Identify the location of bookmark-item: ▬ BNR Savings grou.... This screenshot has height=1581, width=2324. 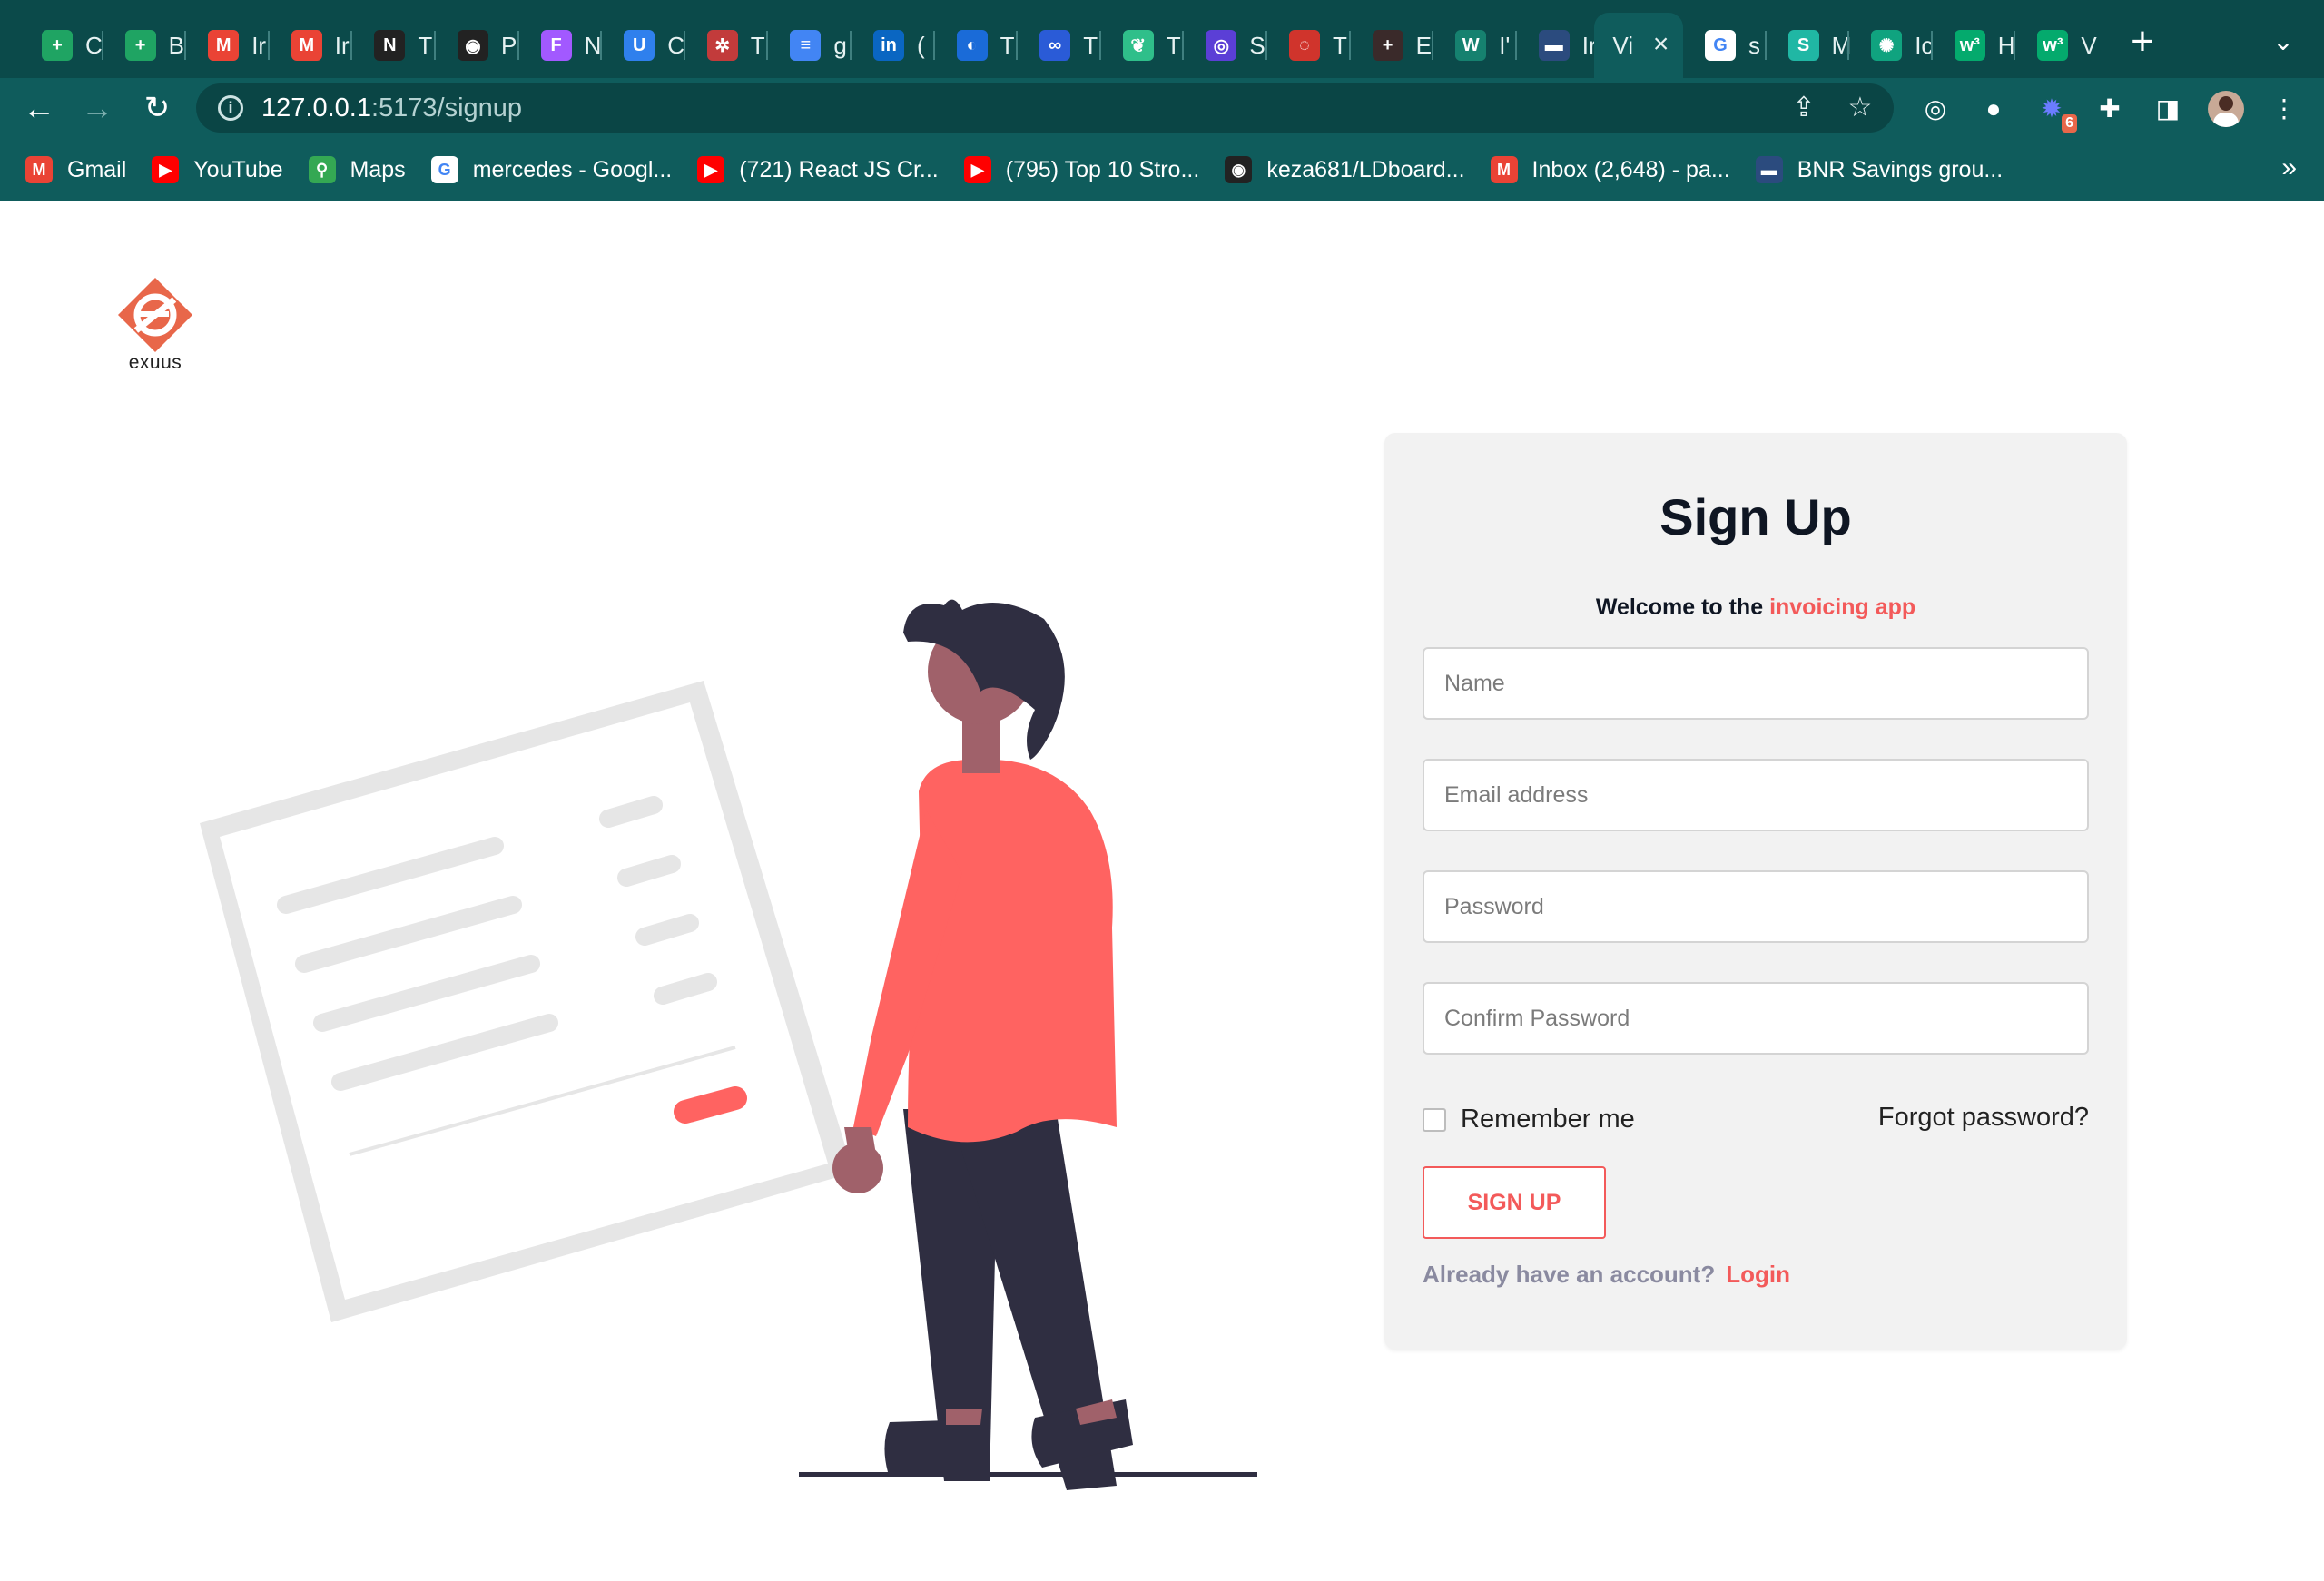
(1879, 169).